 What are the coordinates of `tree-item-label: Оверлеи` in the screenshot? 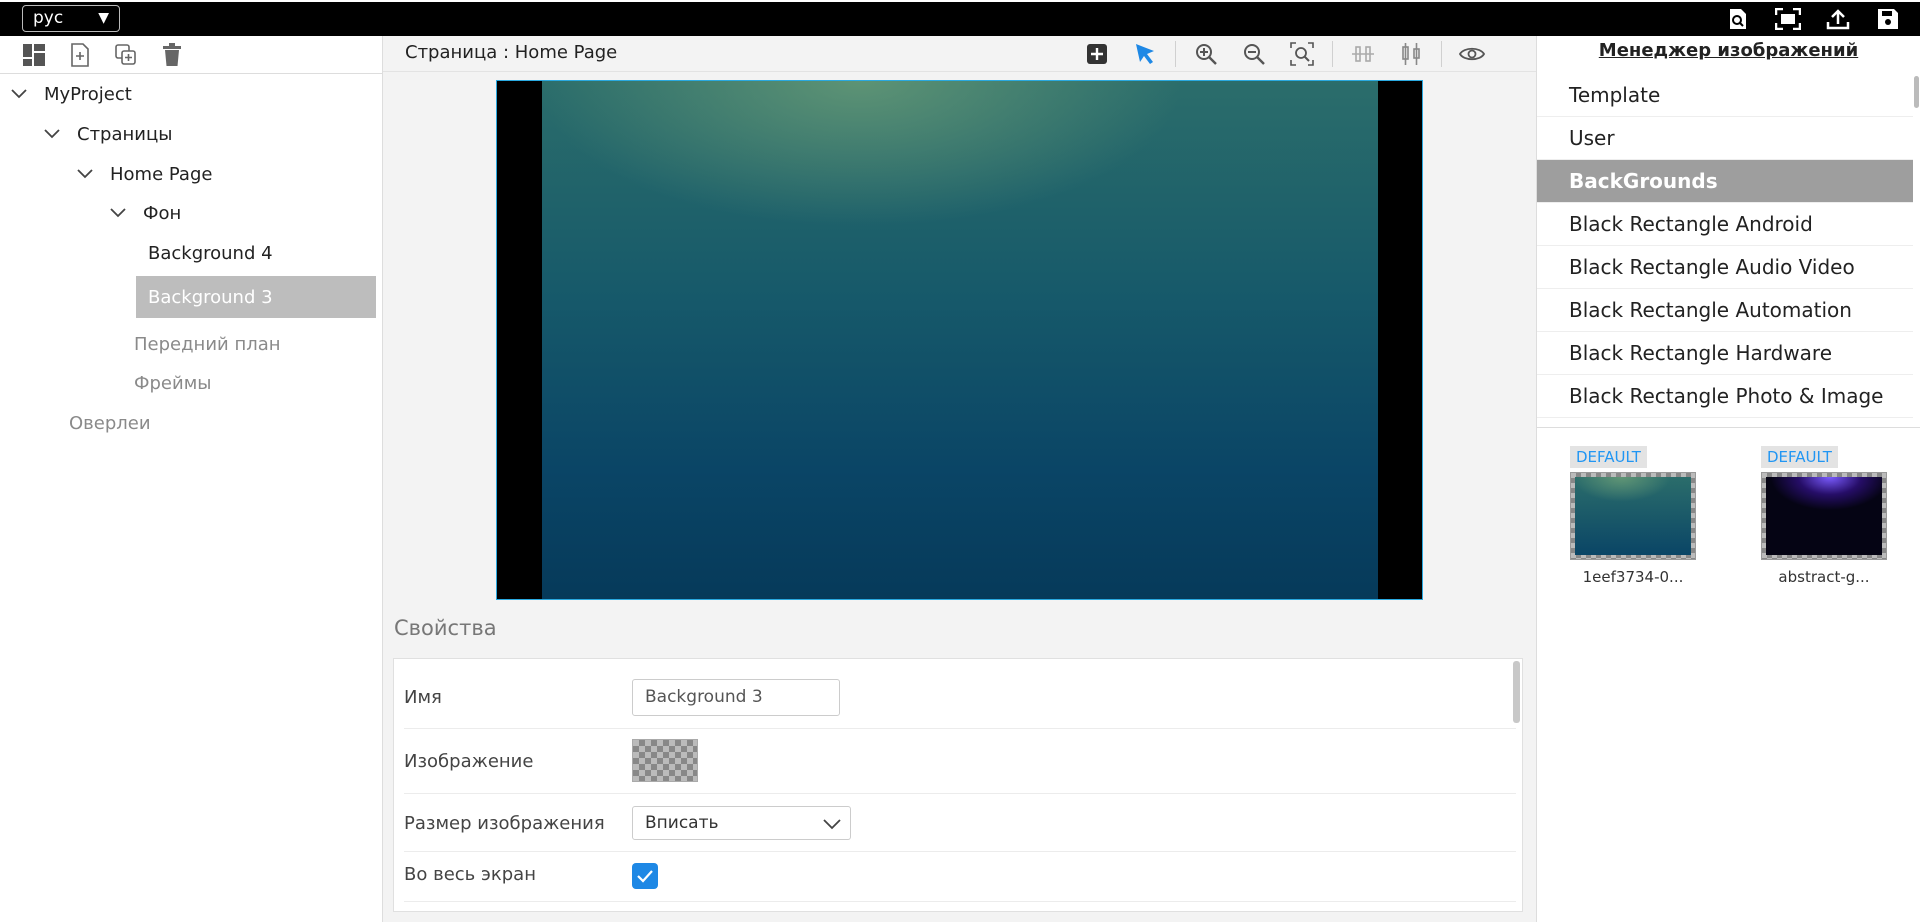 It's located at (110, 423).